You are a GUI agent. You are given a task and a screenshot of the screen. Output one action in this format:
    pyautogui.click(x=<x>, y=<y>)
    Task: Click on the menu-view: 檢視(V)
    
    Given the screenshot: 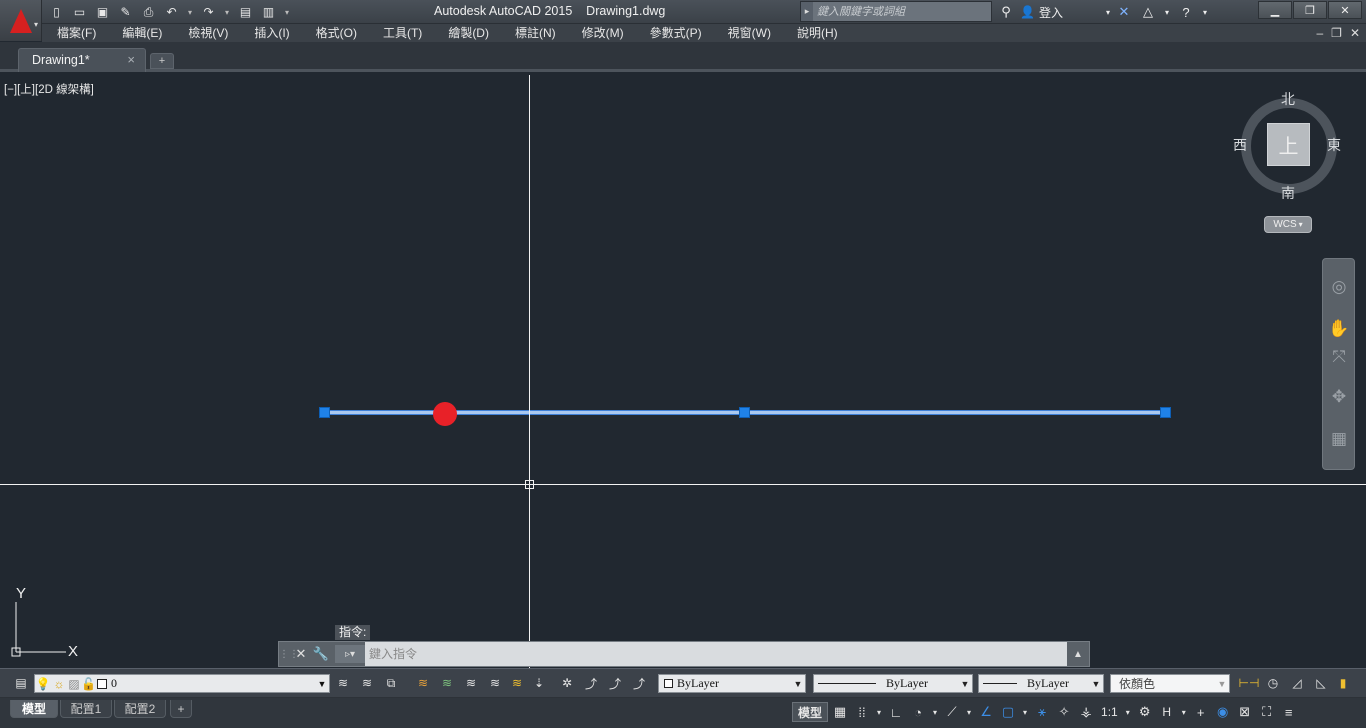 What is the action you would take?
    pyautogui.click(x=208, y=33)
    